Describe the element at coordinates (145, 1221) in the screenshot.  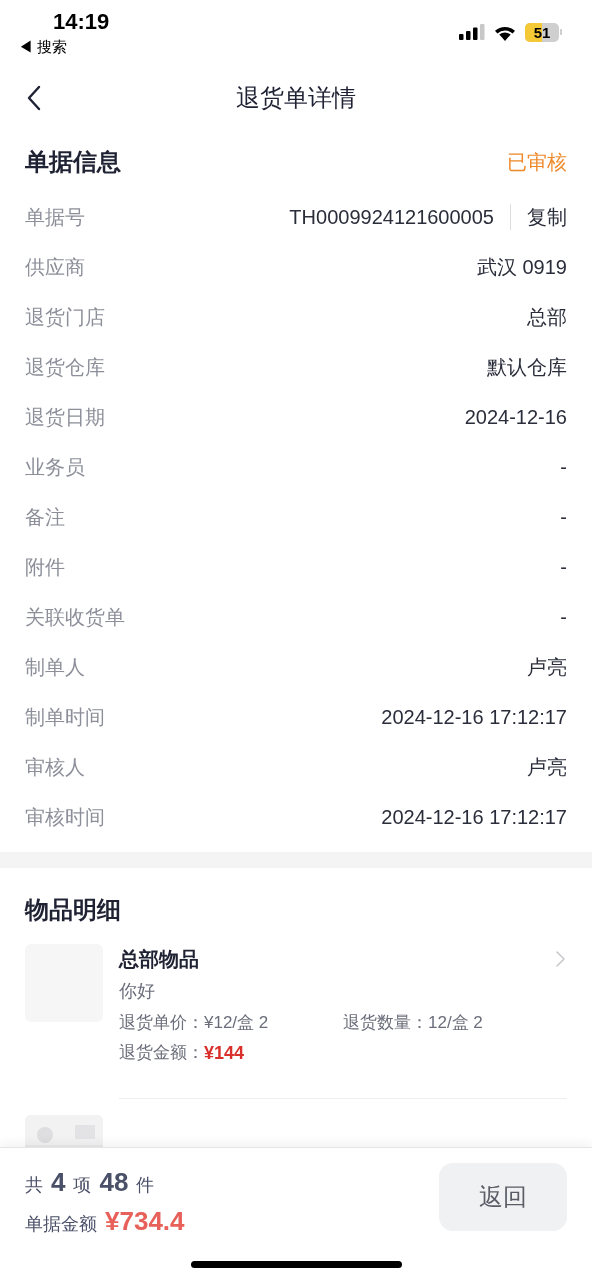
I see `total-amount: ¥734.4` at that location.